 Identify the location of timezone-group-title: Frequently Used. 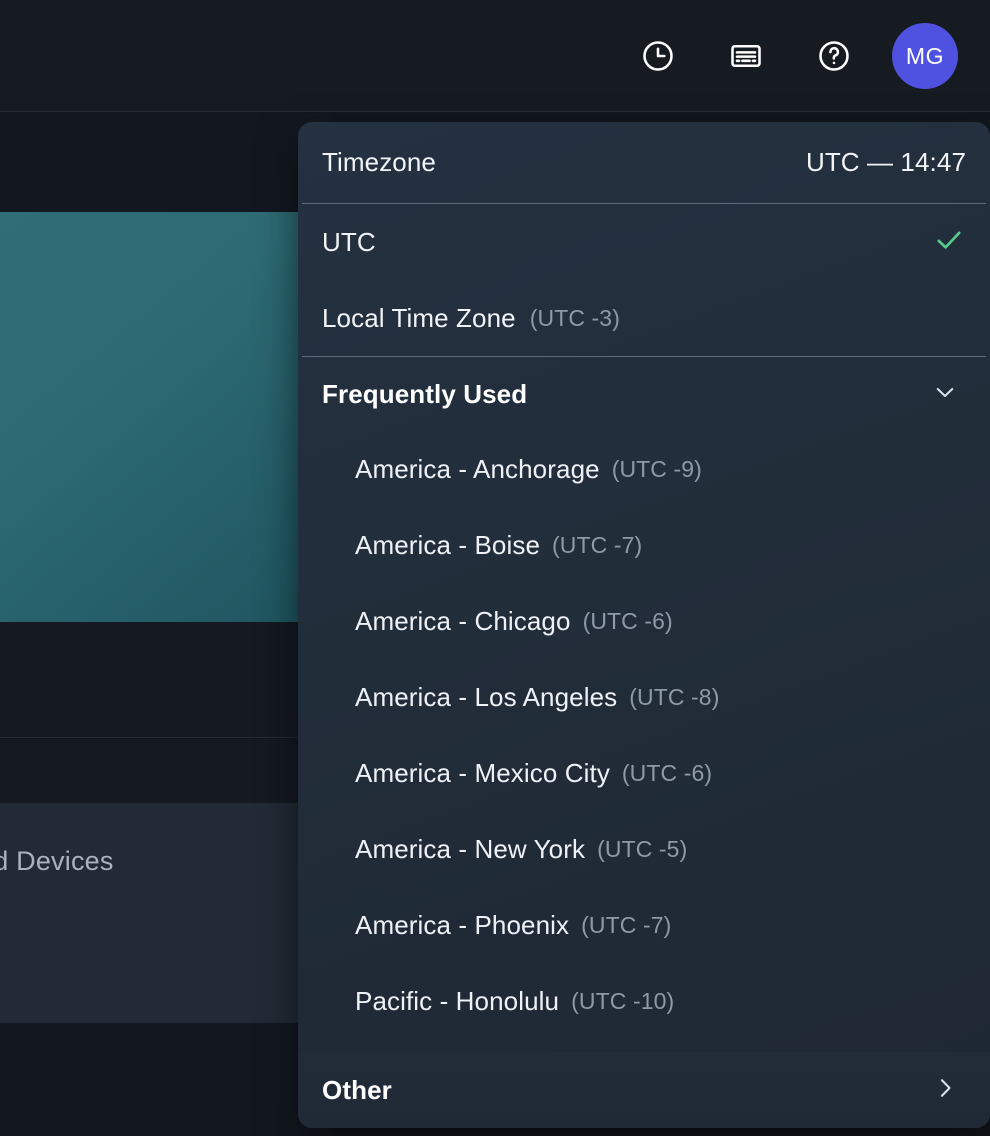
(425, 393).